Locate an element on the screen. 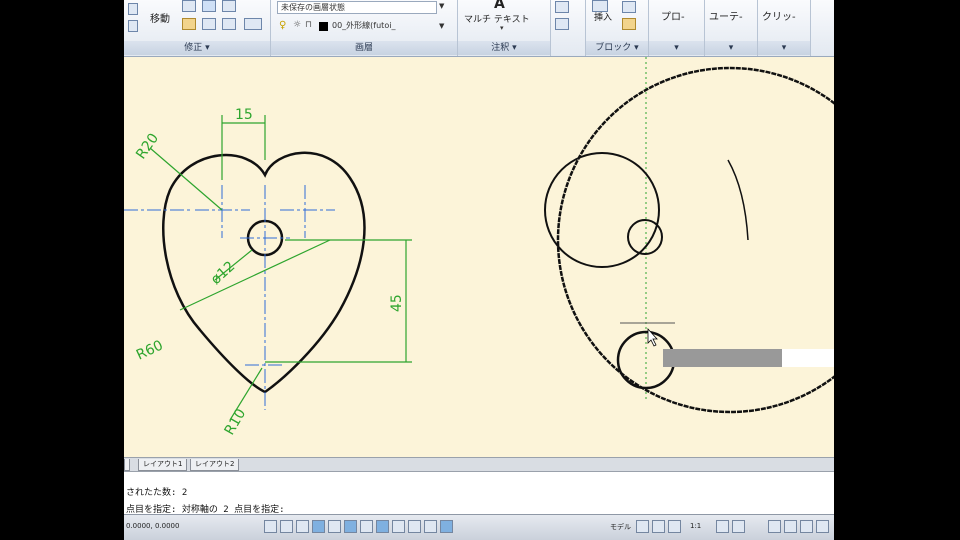 The height and width of the screenshot is (540, 960). trim-icon is located at coordinates (209, 6).